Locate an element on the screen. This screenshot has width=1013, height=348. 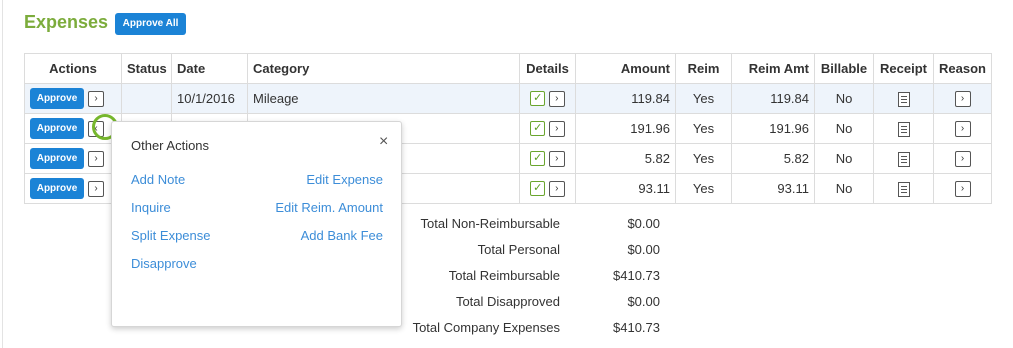
col-reim-amt: Reim Amt is located at coordinates (773, 68).